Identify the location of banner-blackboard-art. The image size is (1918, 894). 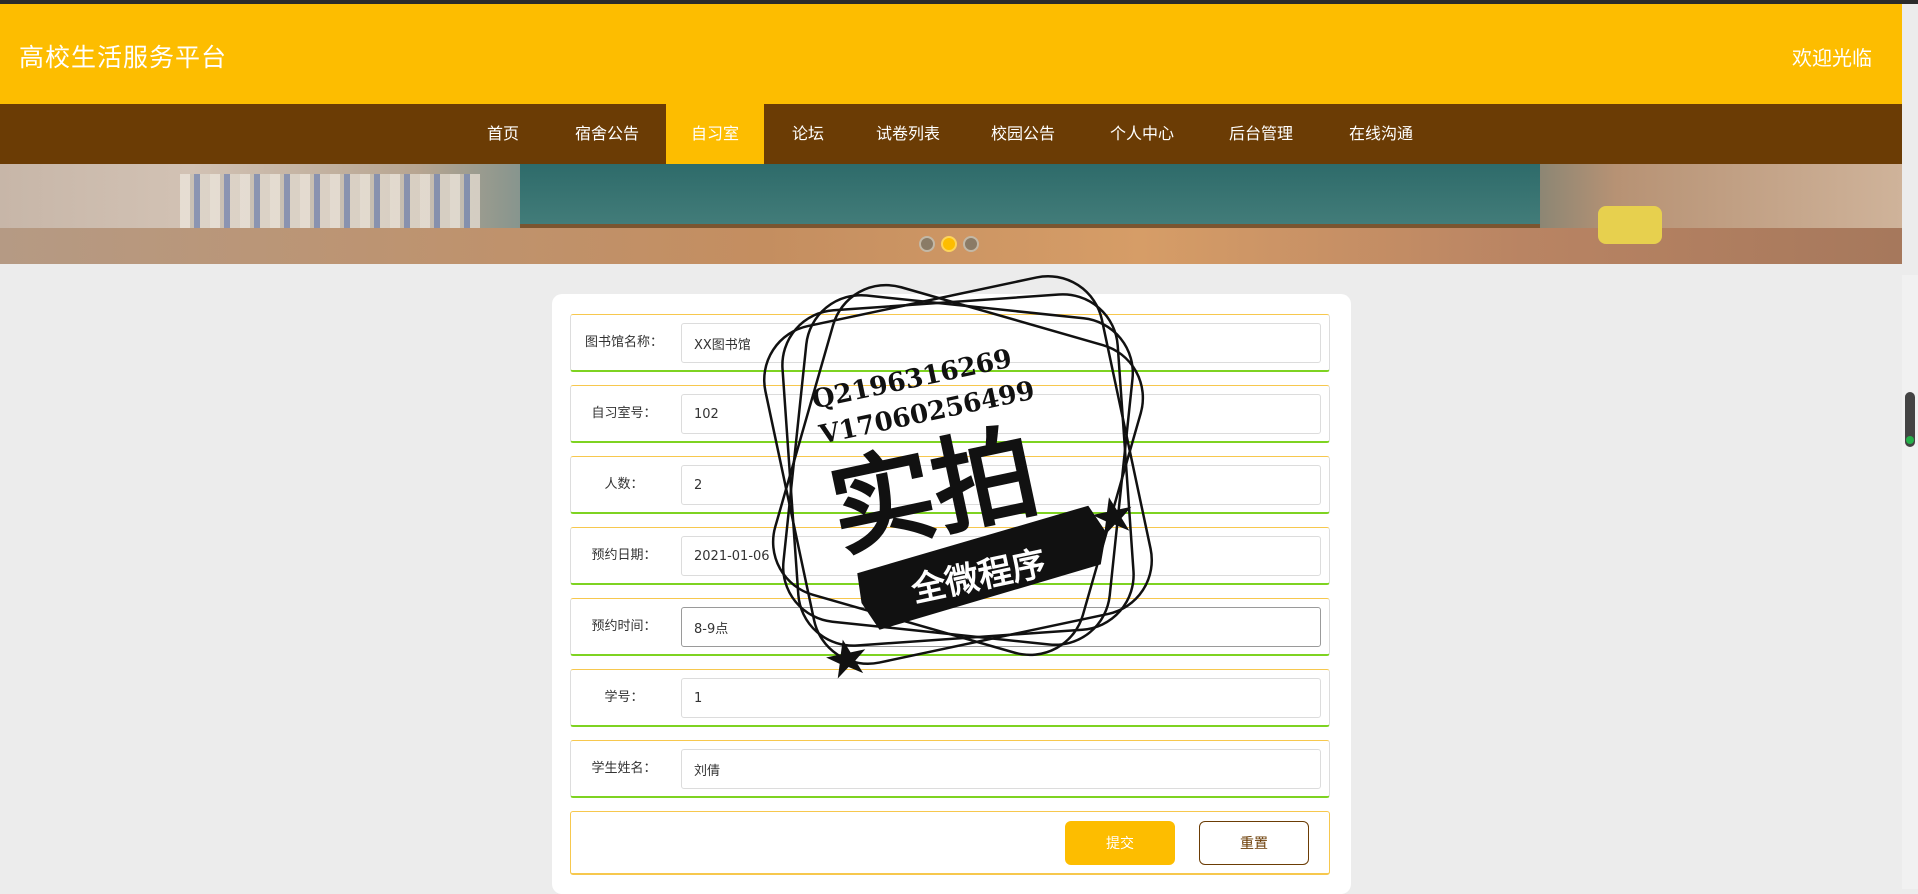
(1030, 197).